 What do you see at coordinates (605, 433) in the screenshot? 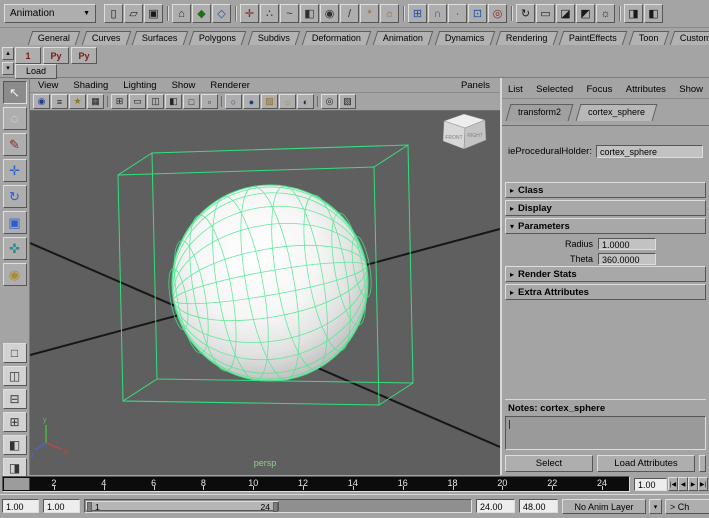
I see `notes-textarea` at bounding box center [605, 433].